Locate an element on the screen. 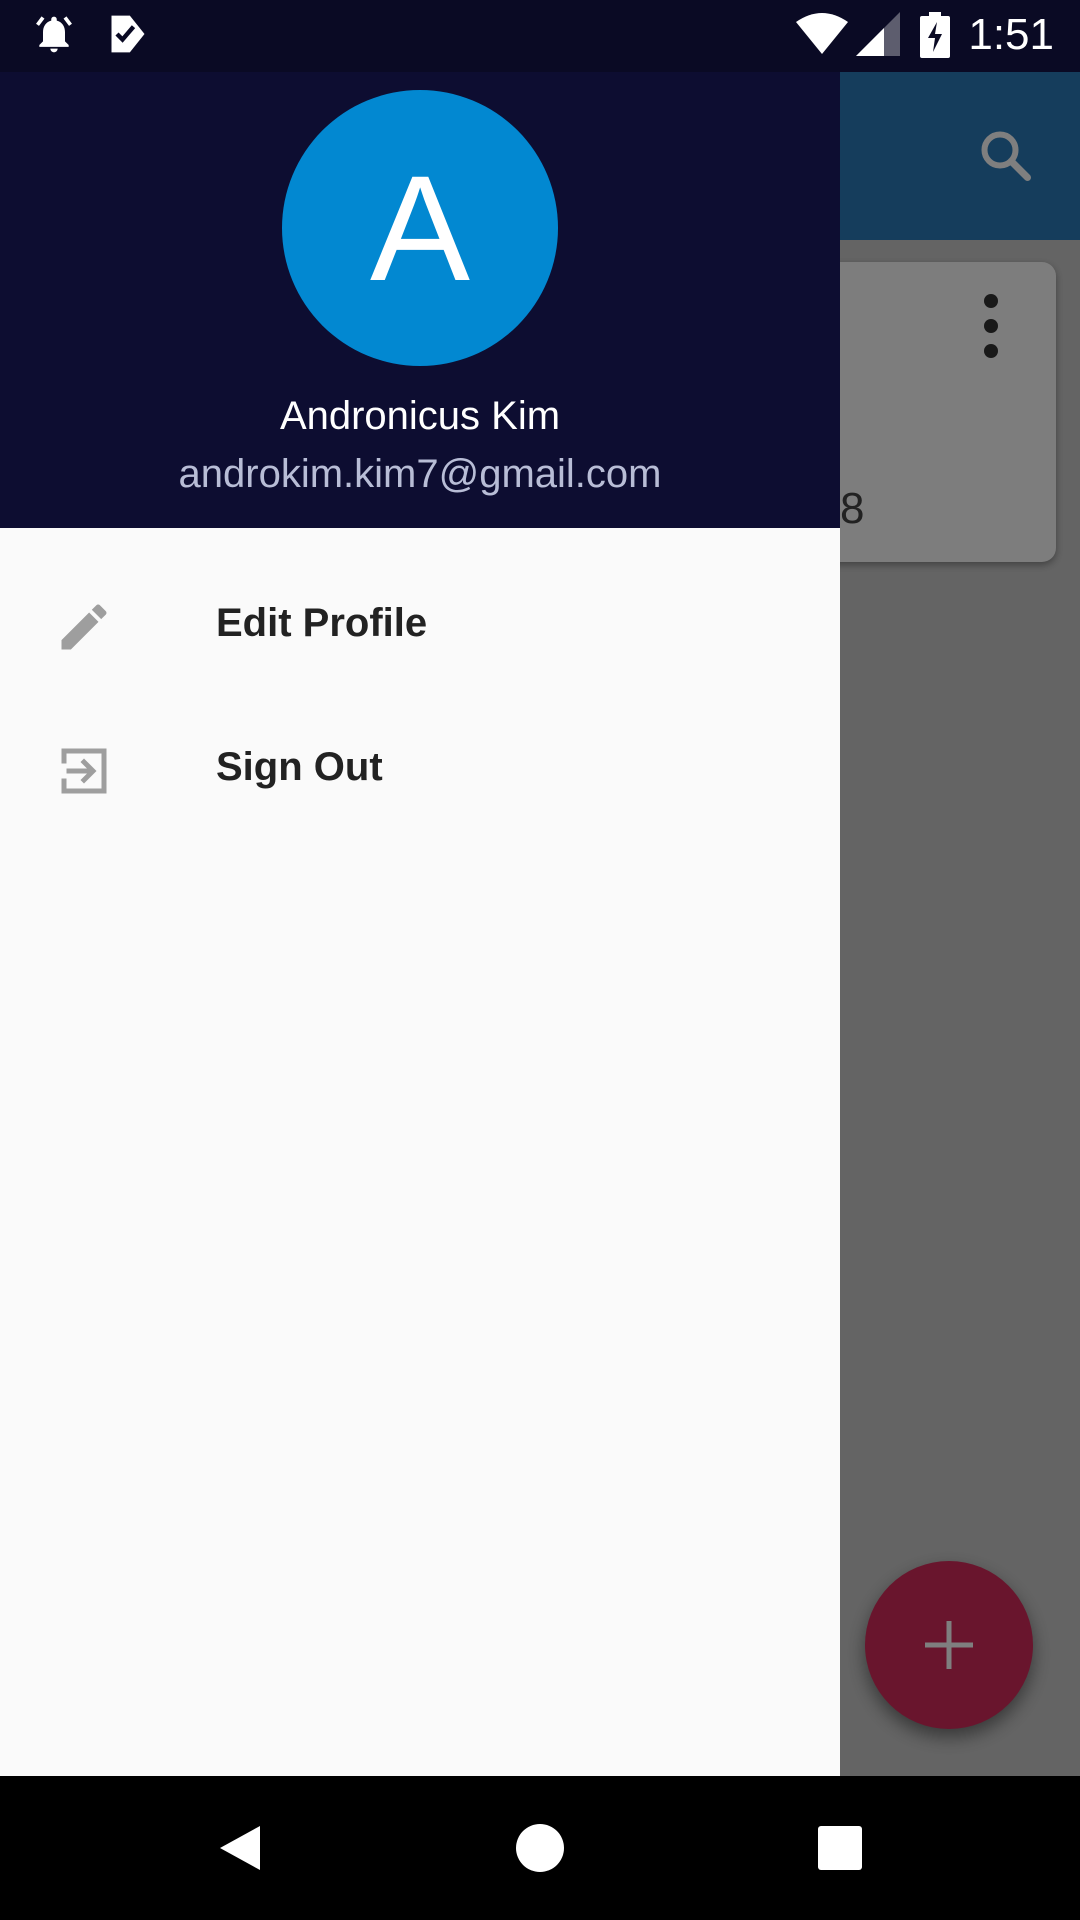  back-button is located at coordinates (240, 1848).